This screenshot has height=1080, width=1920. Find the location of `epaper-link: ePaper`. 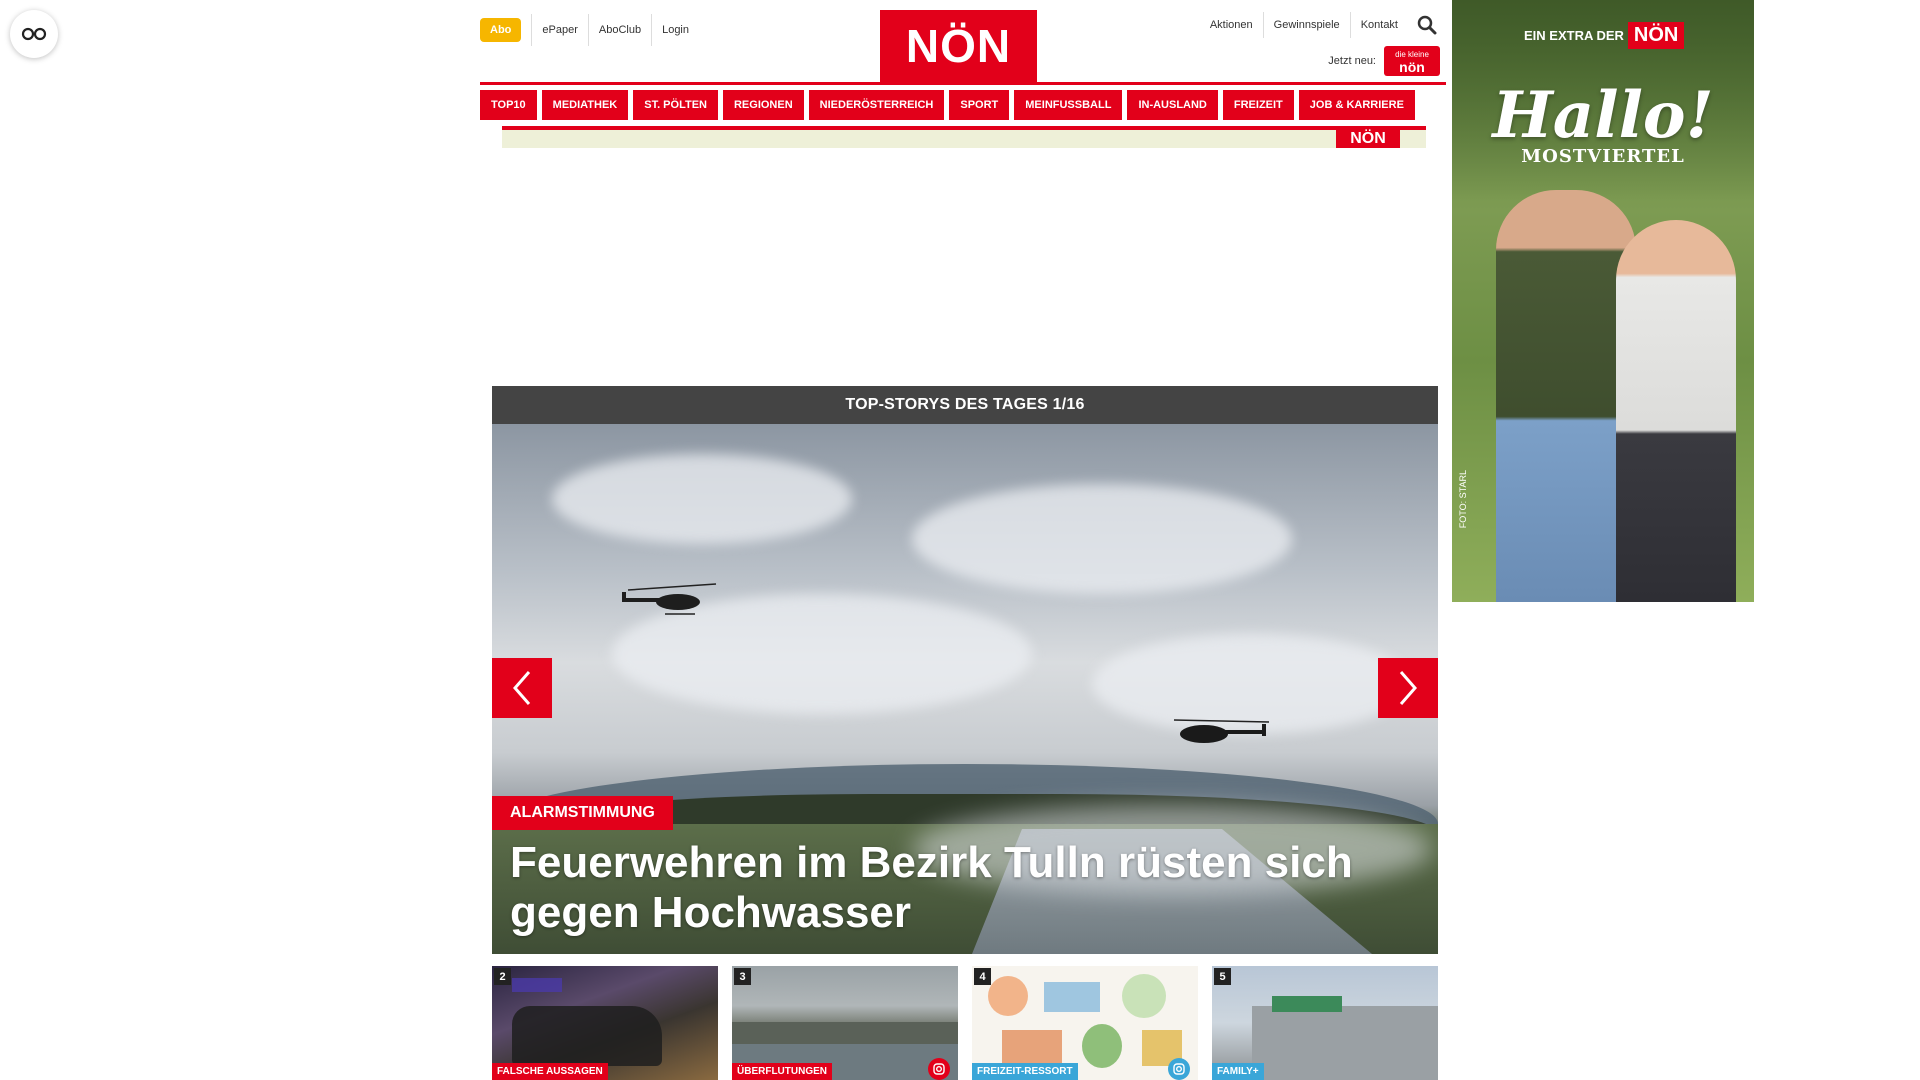

epaper-link: ePaper is located at coordinates (559, 30).